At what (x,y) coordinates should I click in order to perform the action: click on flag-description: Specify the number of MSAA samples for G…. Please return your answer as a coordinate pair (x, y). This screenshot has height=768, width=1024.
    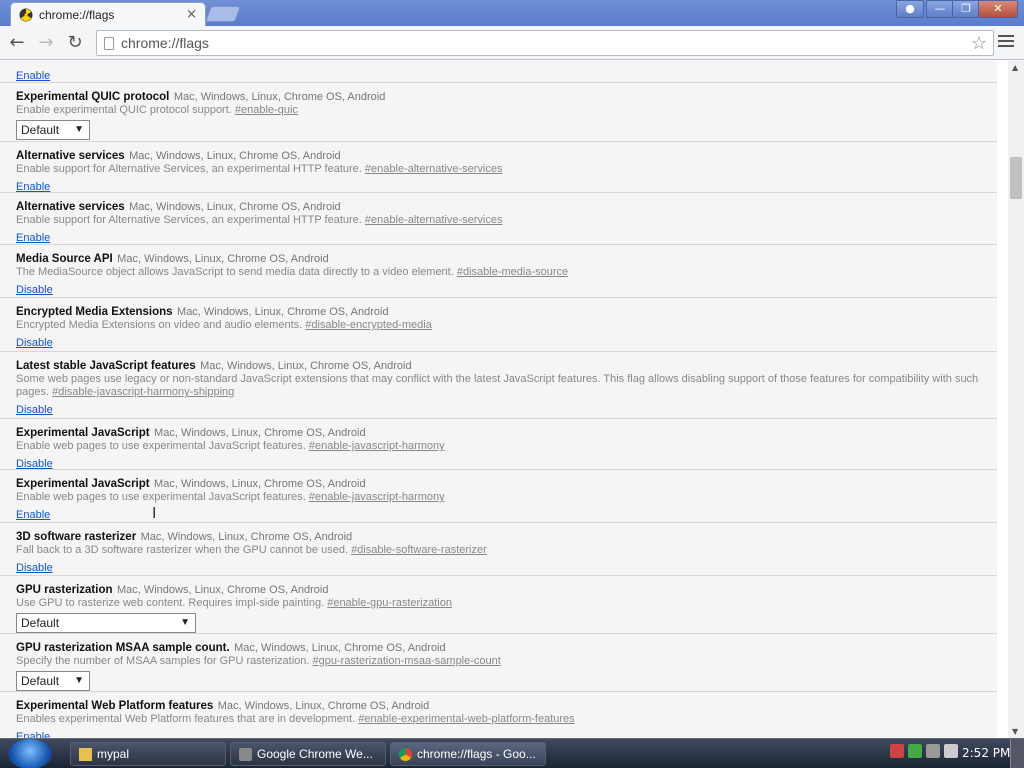
    Looking at the image, I should click on (164, 661).